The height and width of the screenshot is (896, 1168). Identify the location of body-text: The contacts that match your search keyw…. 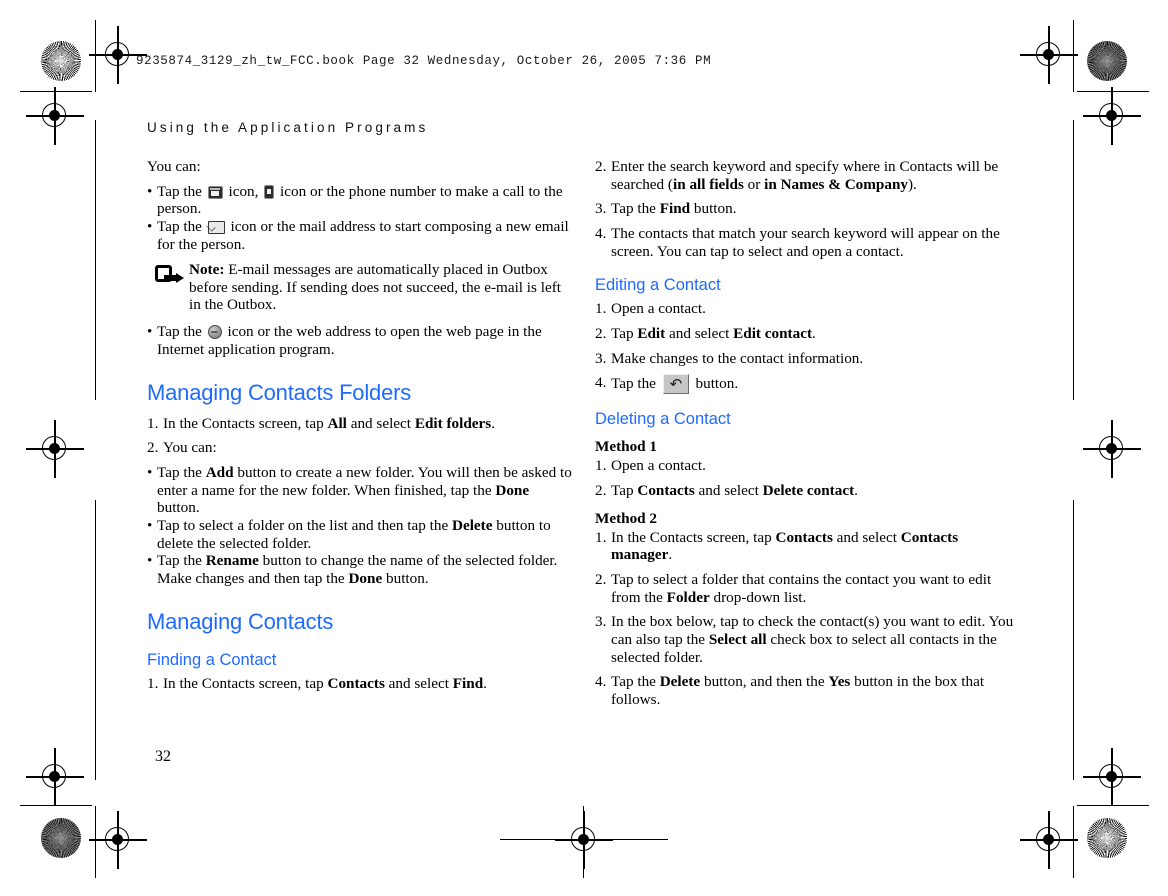
(805, 242).